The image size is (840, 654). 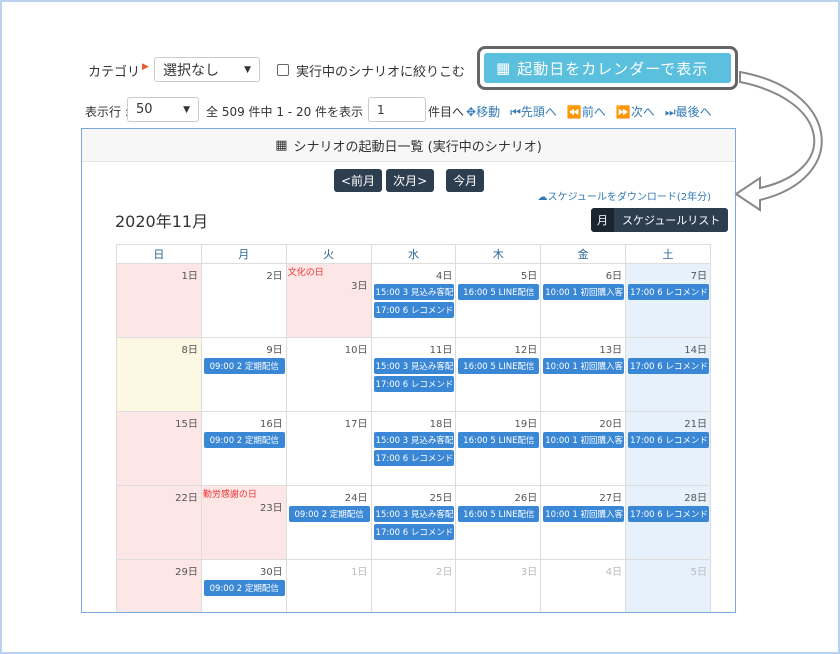 What do you see at coordinates (586, 111) in the screenshot?
I see `prev-link: ⏪前へ` at bounding box center [586, 111].